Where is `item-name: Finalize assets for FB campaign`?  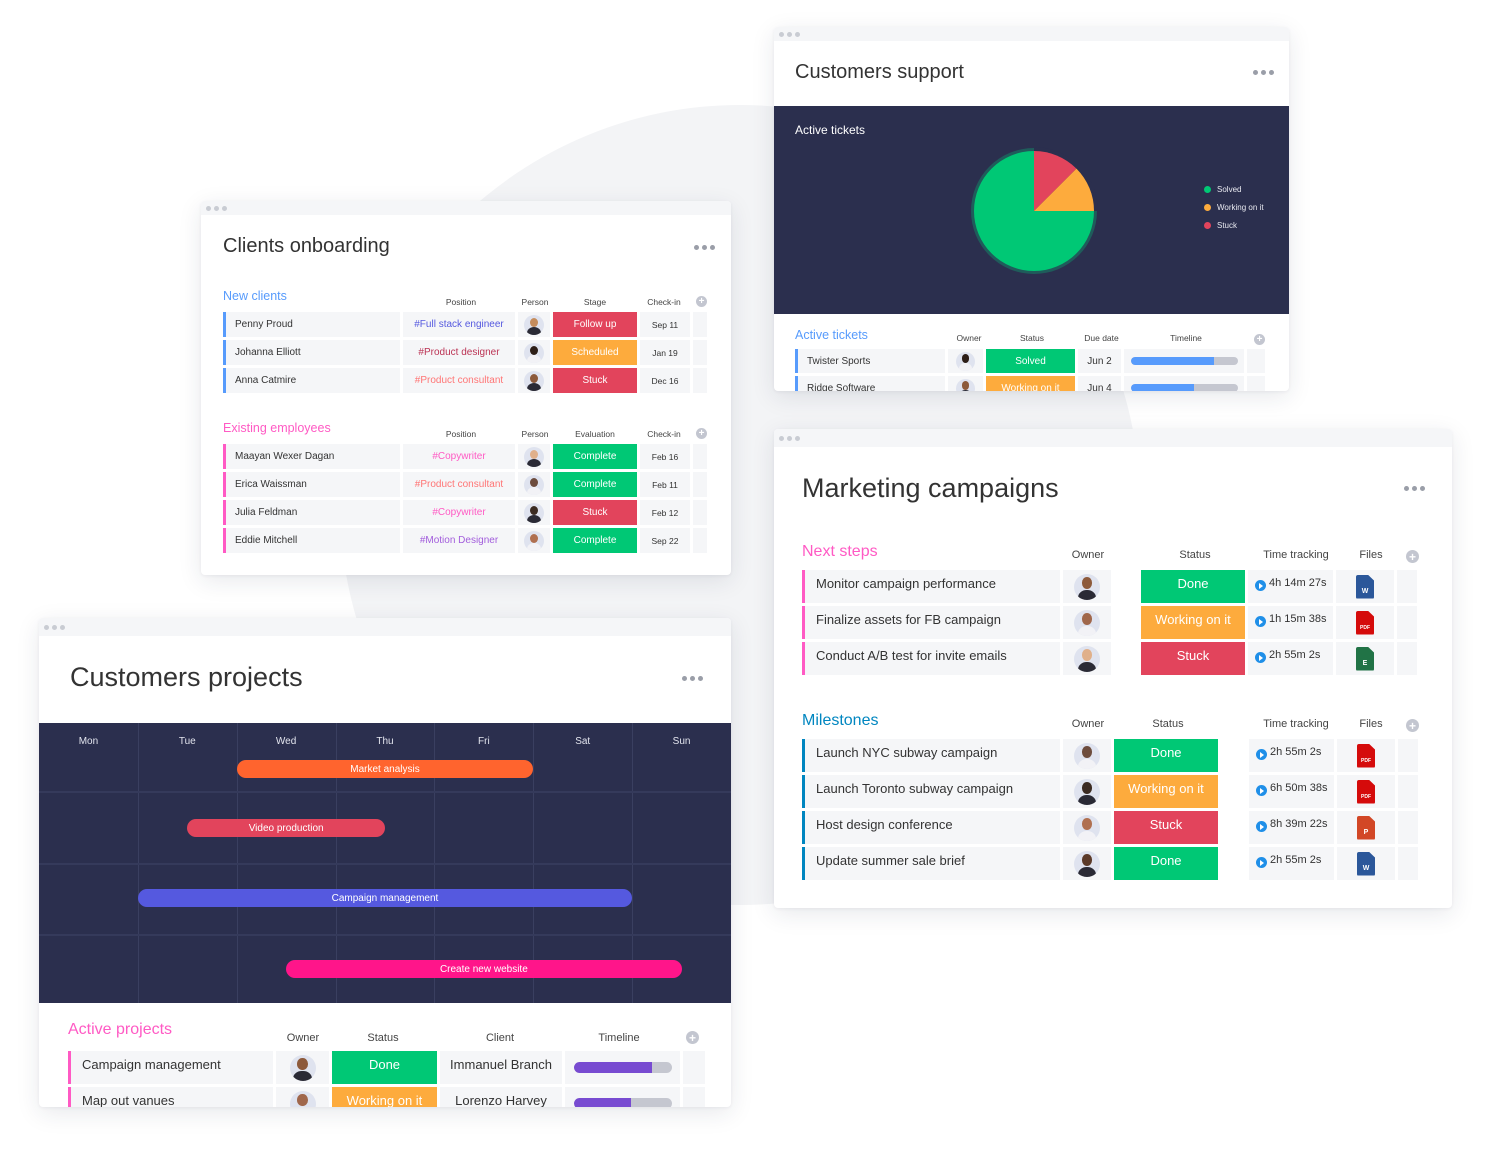 item-name: Finalize assets for FB campaign is located at coordinates (931, 622).